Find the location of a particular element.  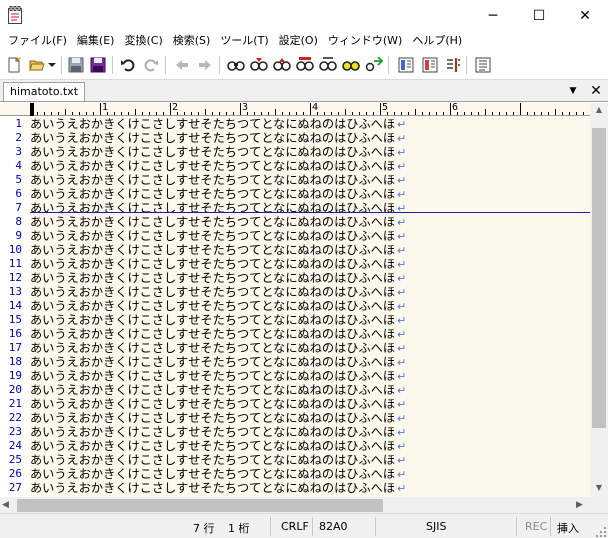

line-number: 20 is located at coordinates (15, 389).